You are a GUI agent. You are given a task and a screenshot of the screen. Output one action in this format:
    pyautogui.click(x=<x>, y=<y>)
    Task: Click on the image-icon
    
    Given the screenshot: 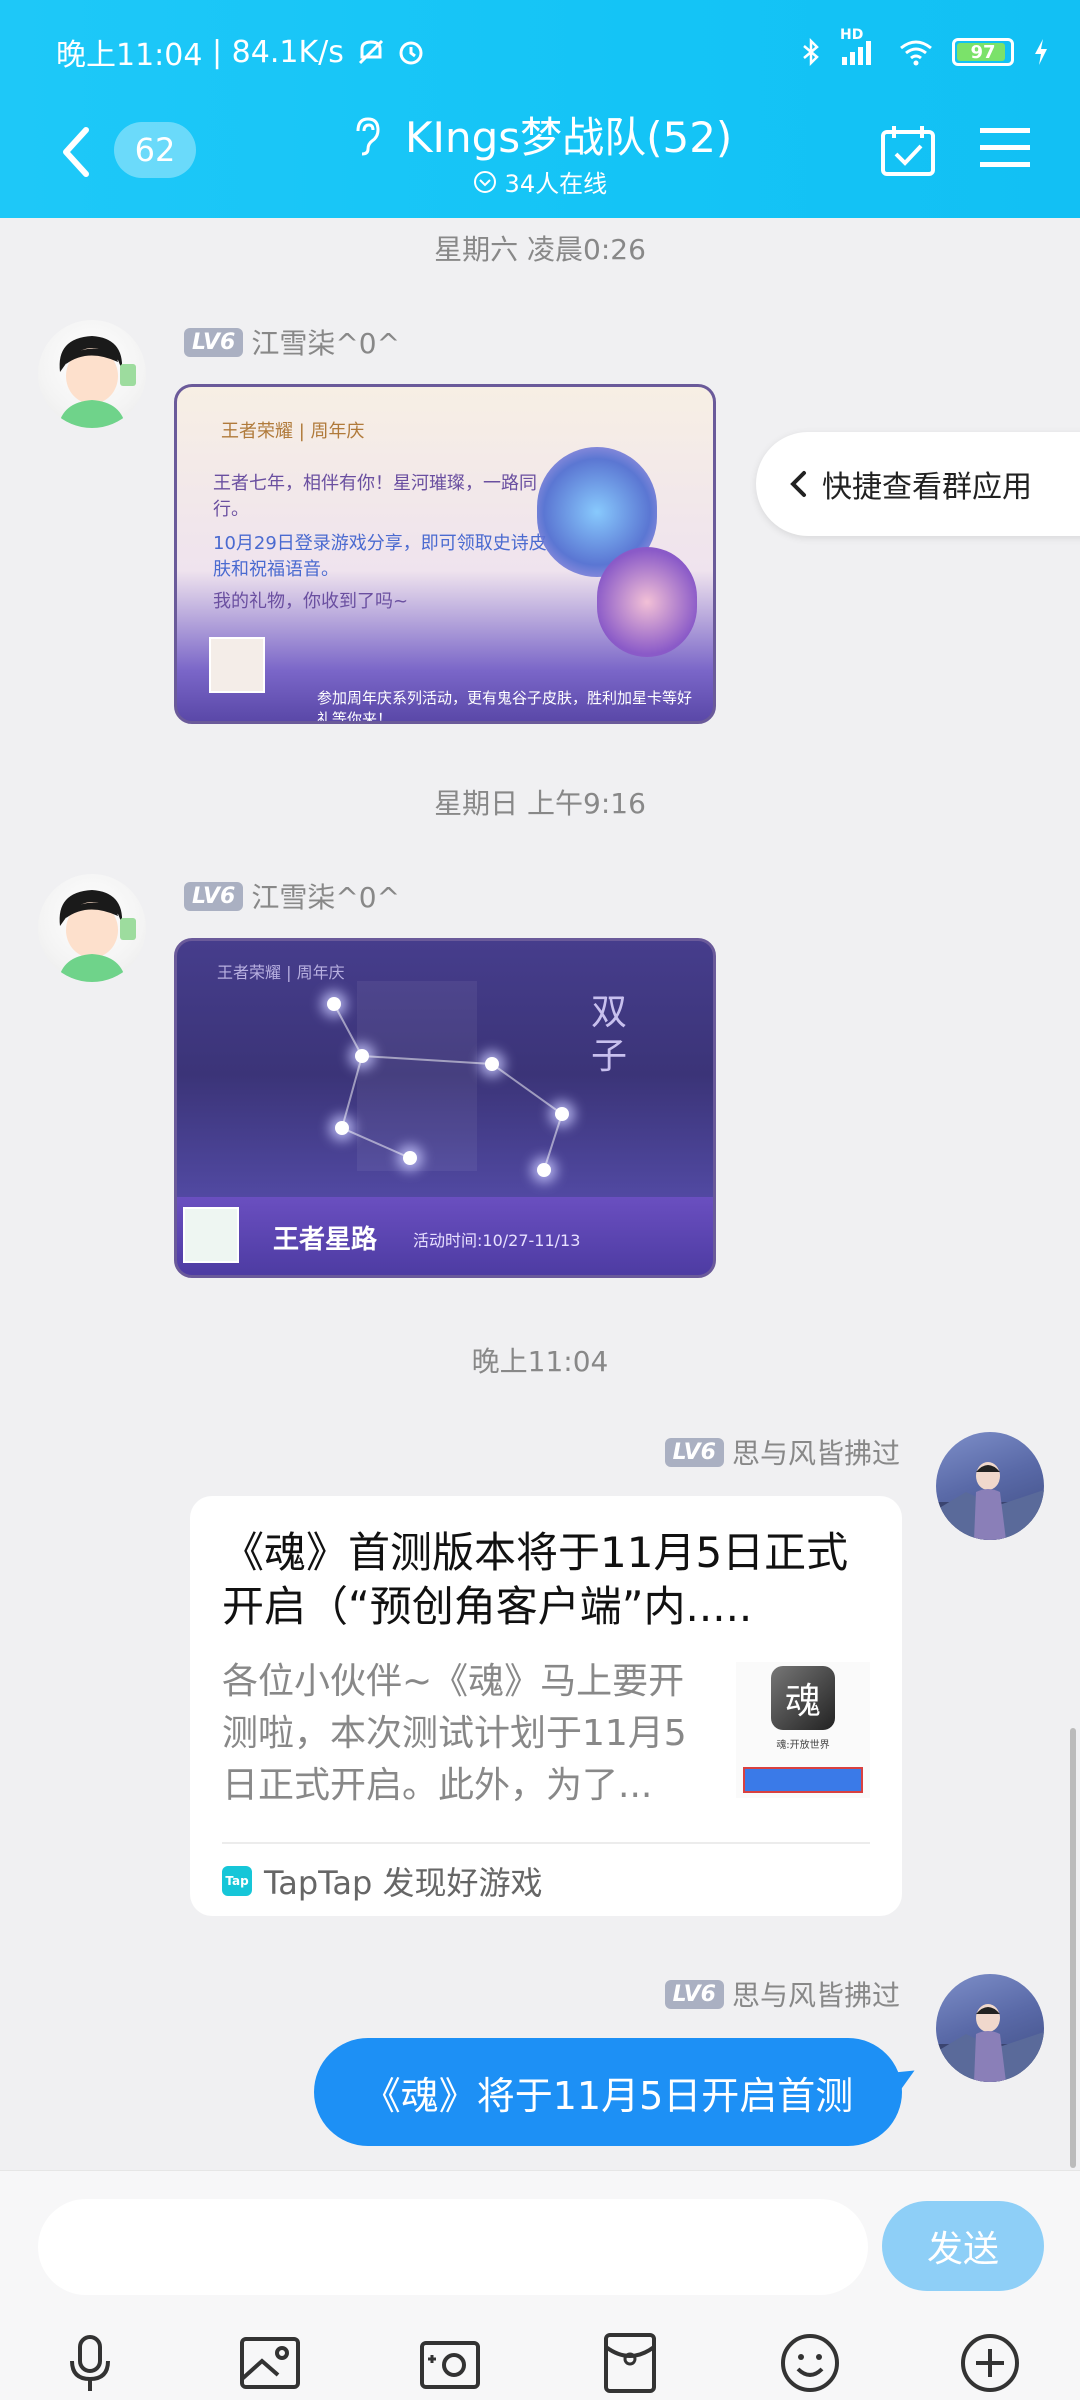 What is the action you would take?
    pyautogui.click(x=270, y=2363)
    